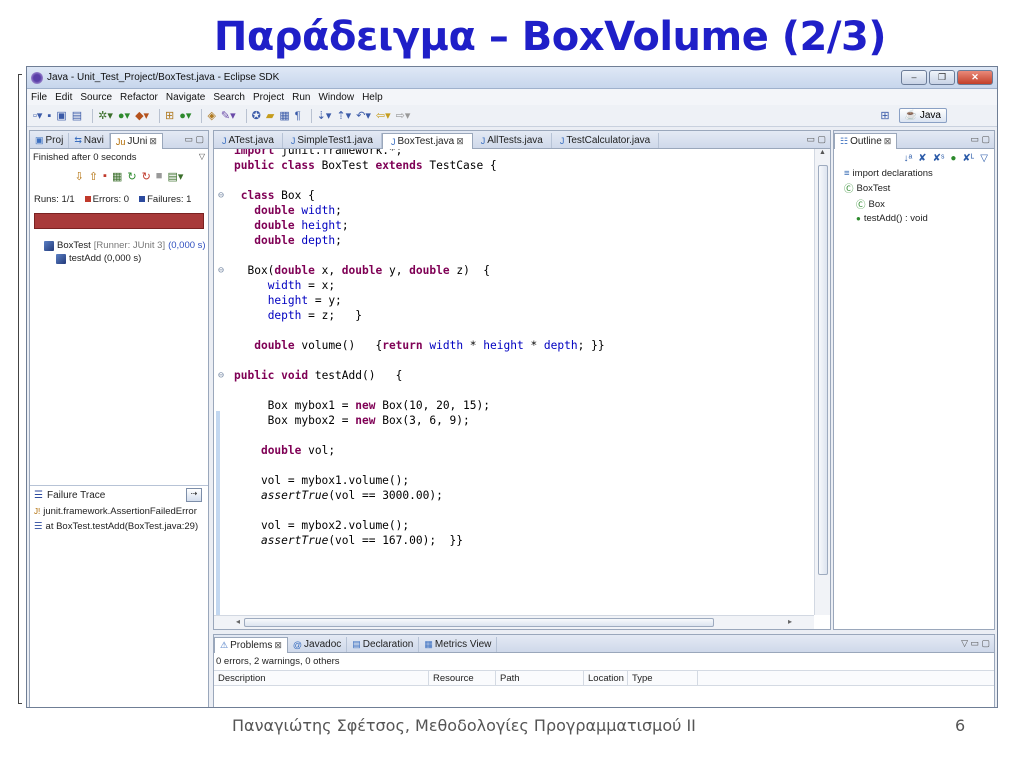 The height and width of the screenshot is (768, 1024). Describe the element at coordinates (822, 152) in the screenshot. I see `scroll-up-icon: ▲` at that location.